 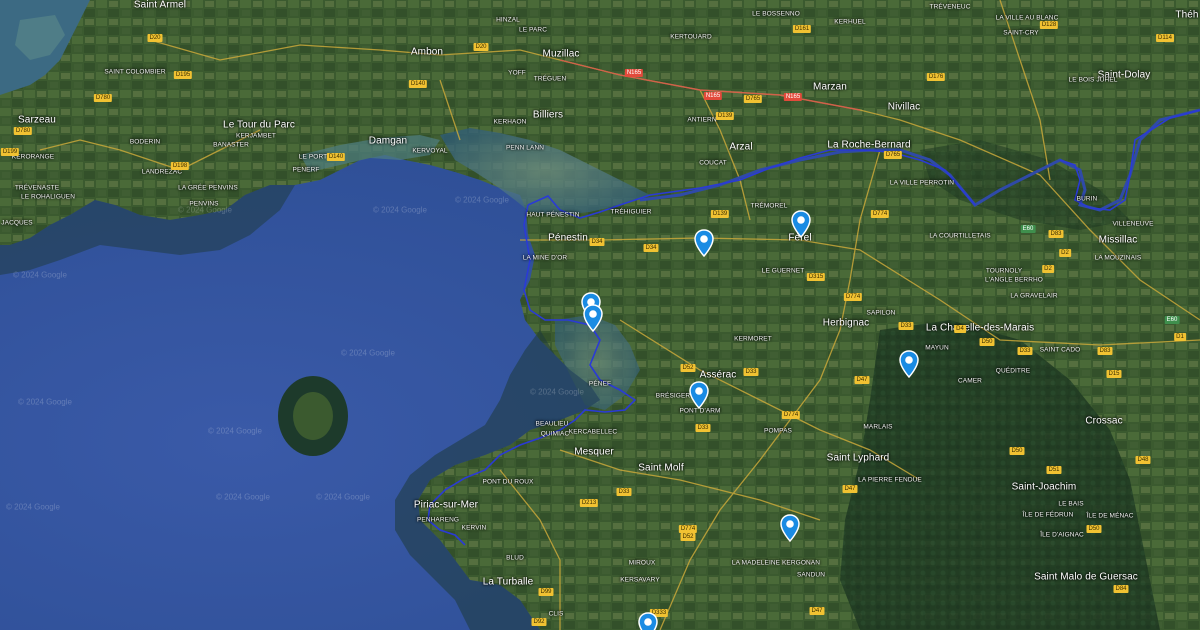 I want to click on road-shield: D48, so click(x=1143, y=460).